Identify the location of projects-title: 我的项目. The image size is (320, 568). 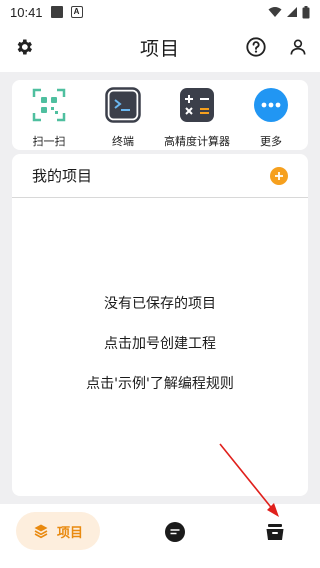
(62, 176).